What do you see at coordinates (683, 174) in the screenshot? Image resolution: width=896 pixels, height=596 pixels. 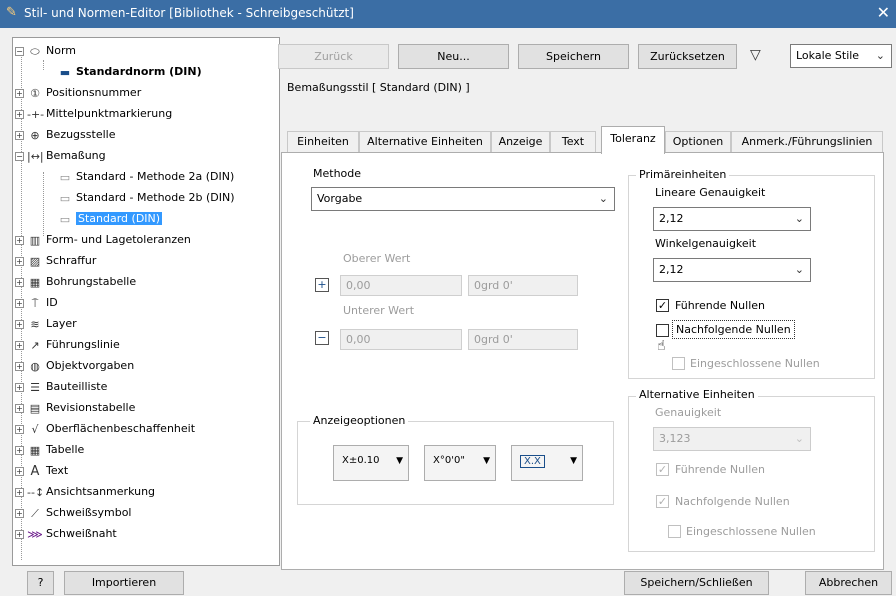 I see `primary-units-title: Primäreinheiten` at bounding box center [683, 174].